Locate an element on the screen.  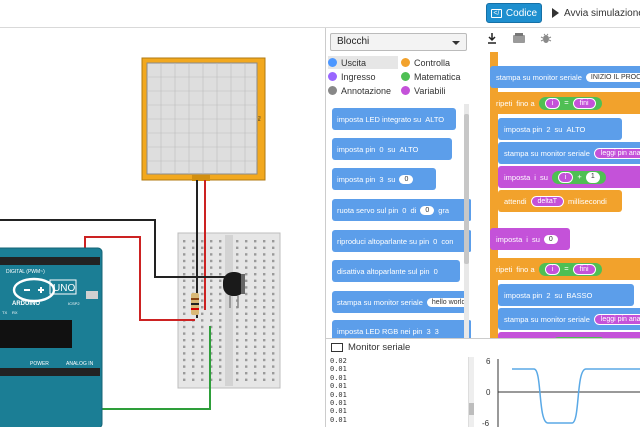
palette-block: ruota servo sul pin 0 di 0 gra is located at coordinates (401, 210).